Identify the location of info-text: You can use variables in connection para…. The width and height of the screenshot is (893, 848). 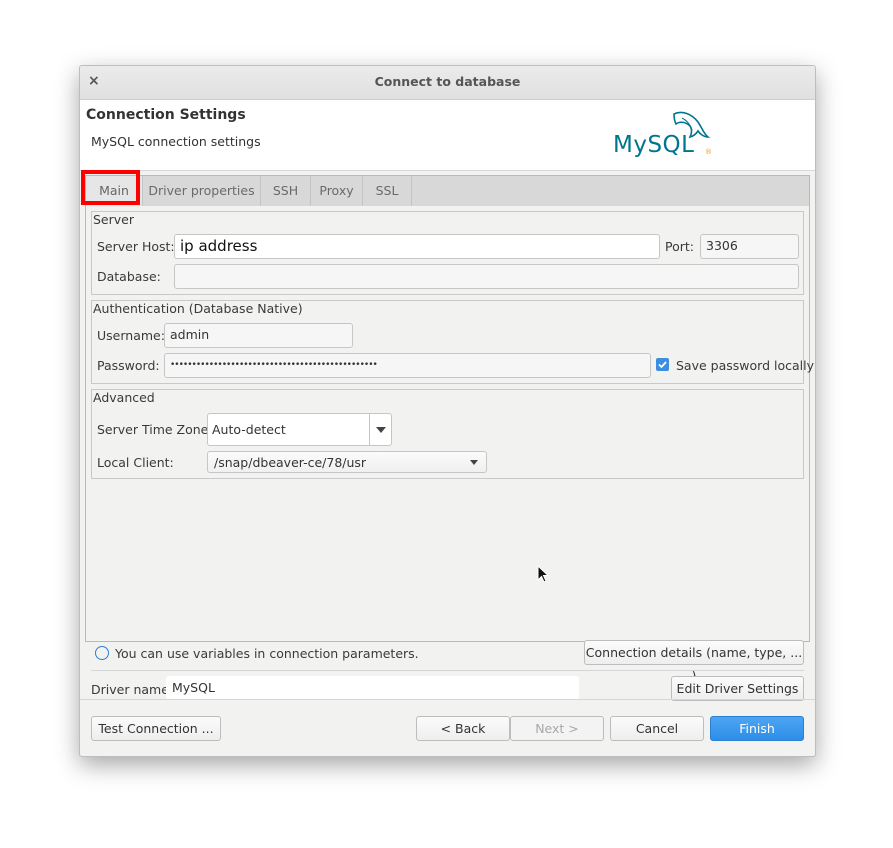
(267, 653).